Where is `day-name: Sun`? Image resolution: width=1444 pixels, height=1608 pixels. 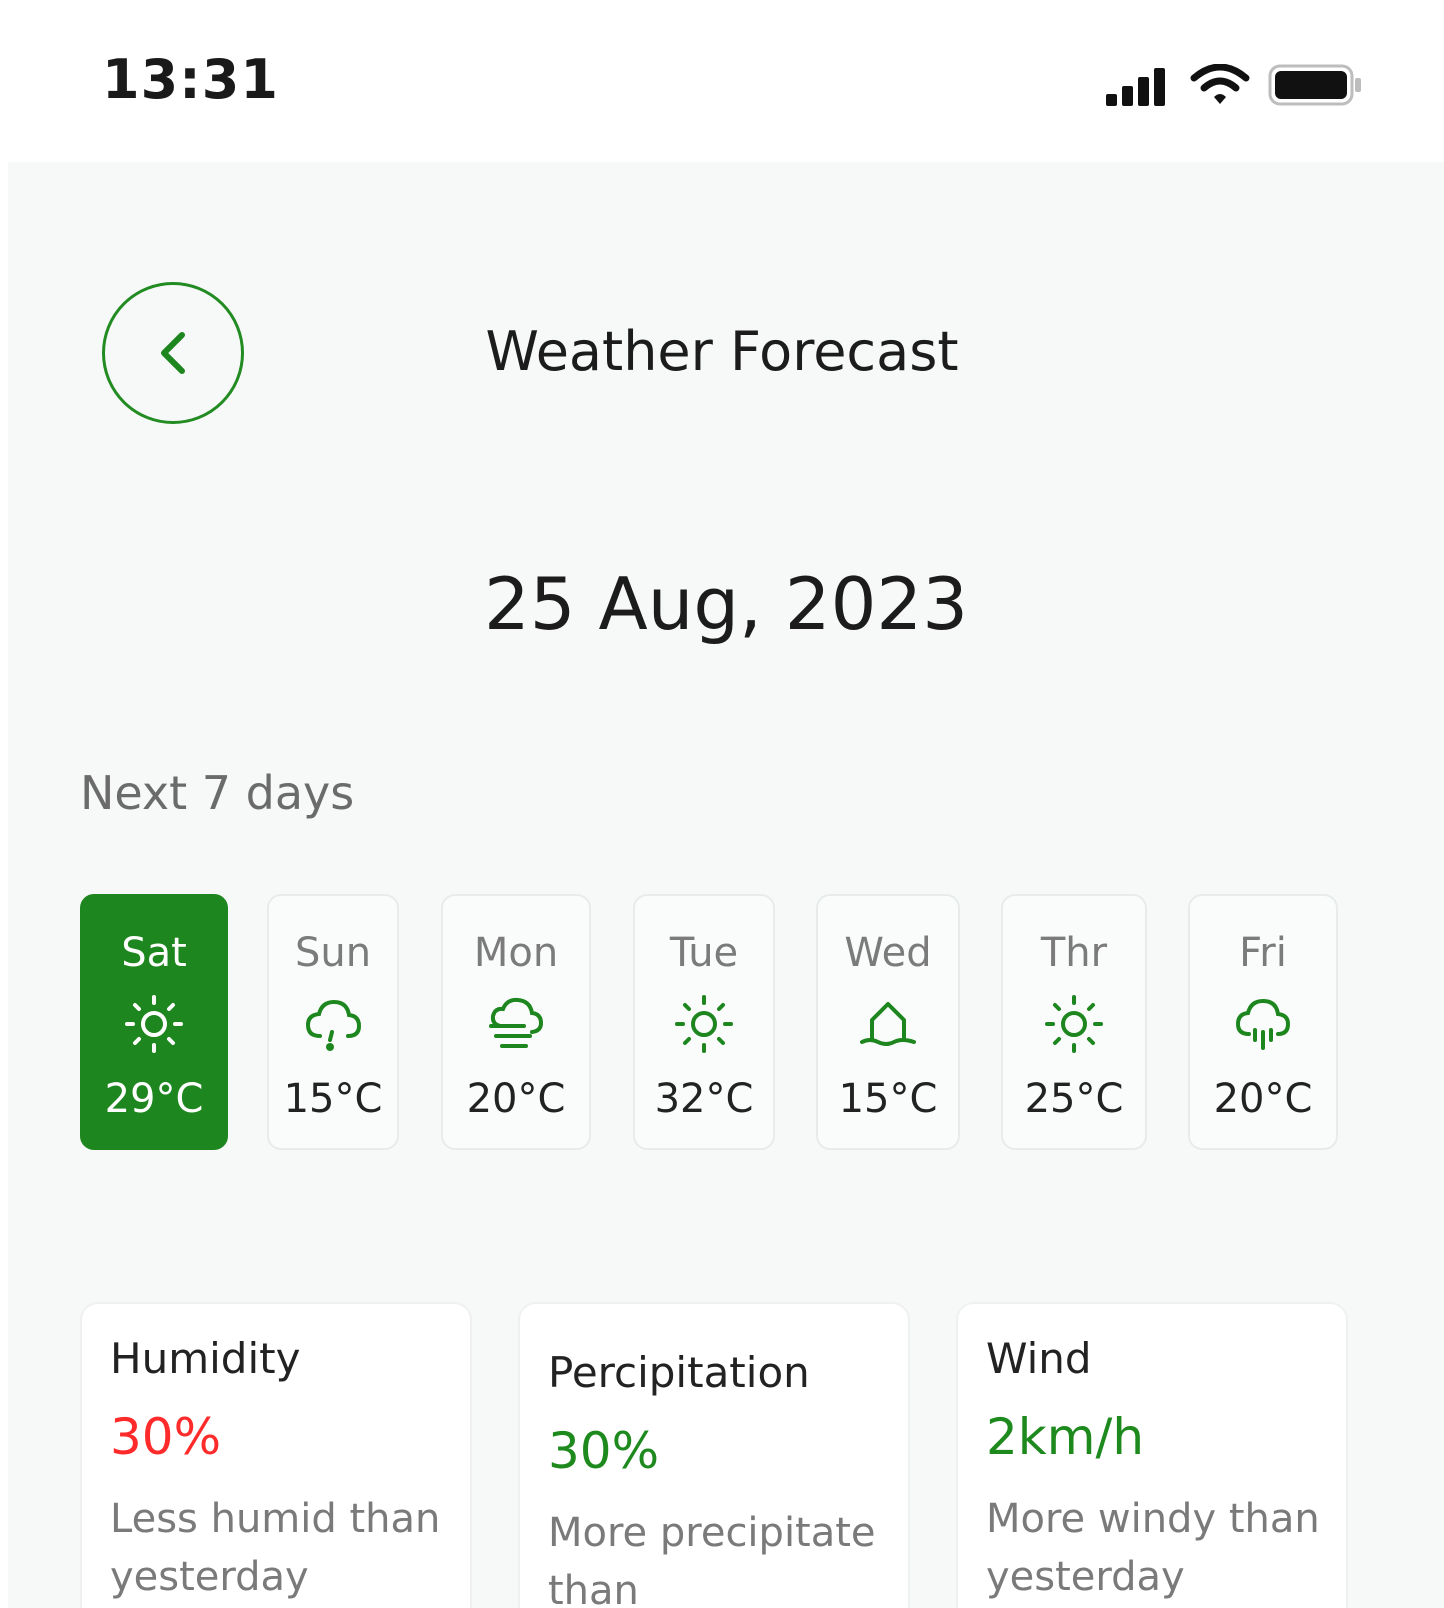 day-name: Sun is located at coordinates (333, 953).